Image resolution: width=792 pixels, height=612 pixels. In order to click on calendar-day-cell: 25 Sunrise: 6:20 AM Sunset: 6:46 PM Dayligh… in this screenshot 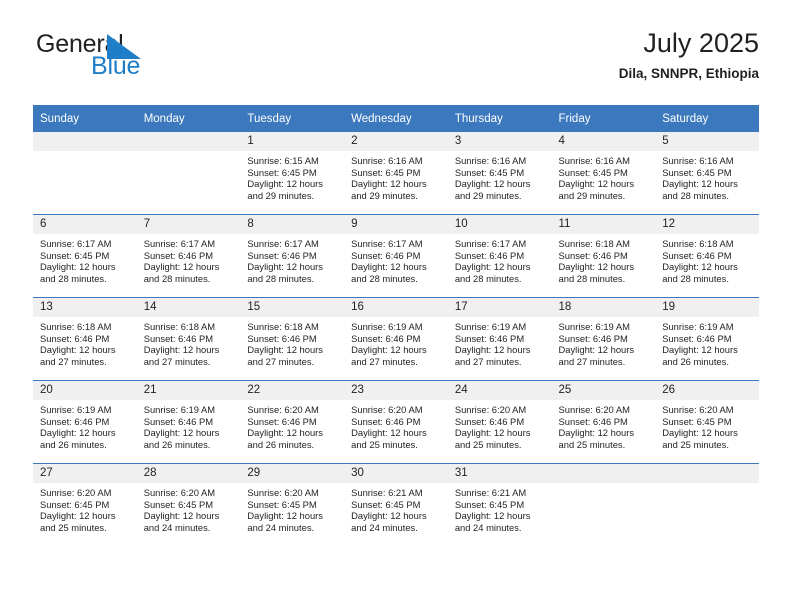, I will do `click(603, 422)`.